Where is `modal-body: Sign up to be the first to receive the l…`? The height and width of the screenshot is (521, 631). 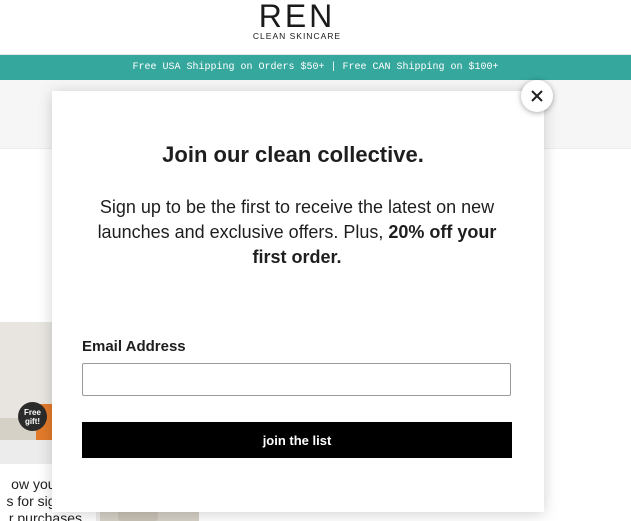
modal-body: Sign up to be the first to receive the l… is located at coordinates (297, 232).